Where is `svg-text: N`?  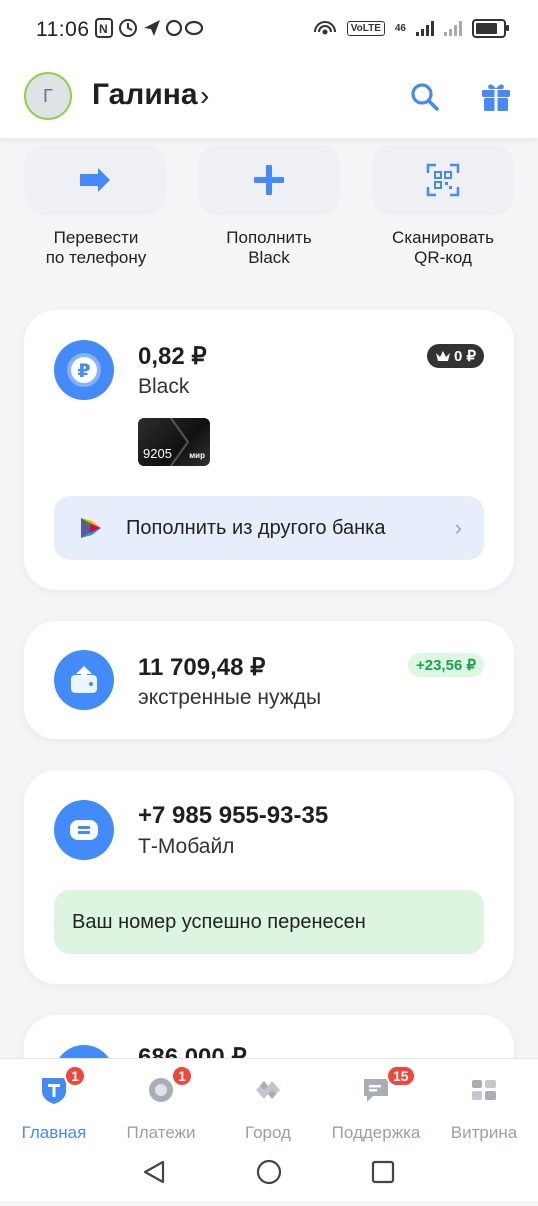 svg-text: N is located at coordinates (105, 29).